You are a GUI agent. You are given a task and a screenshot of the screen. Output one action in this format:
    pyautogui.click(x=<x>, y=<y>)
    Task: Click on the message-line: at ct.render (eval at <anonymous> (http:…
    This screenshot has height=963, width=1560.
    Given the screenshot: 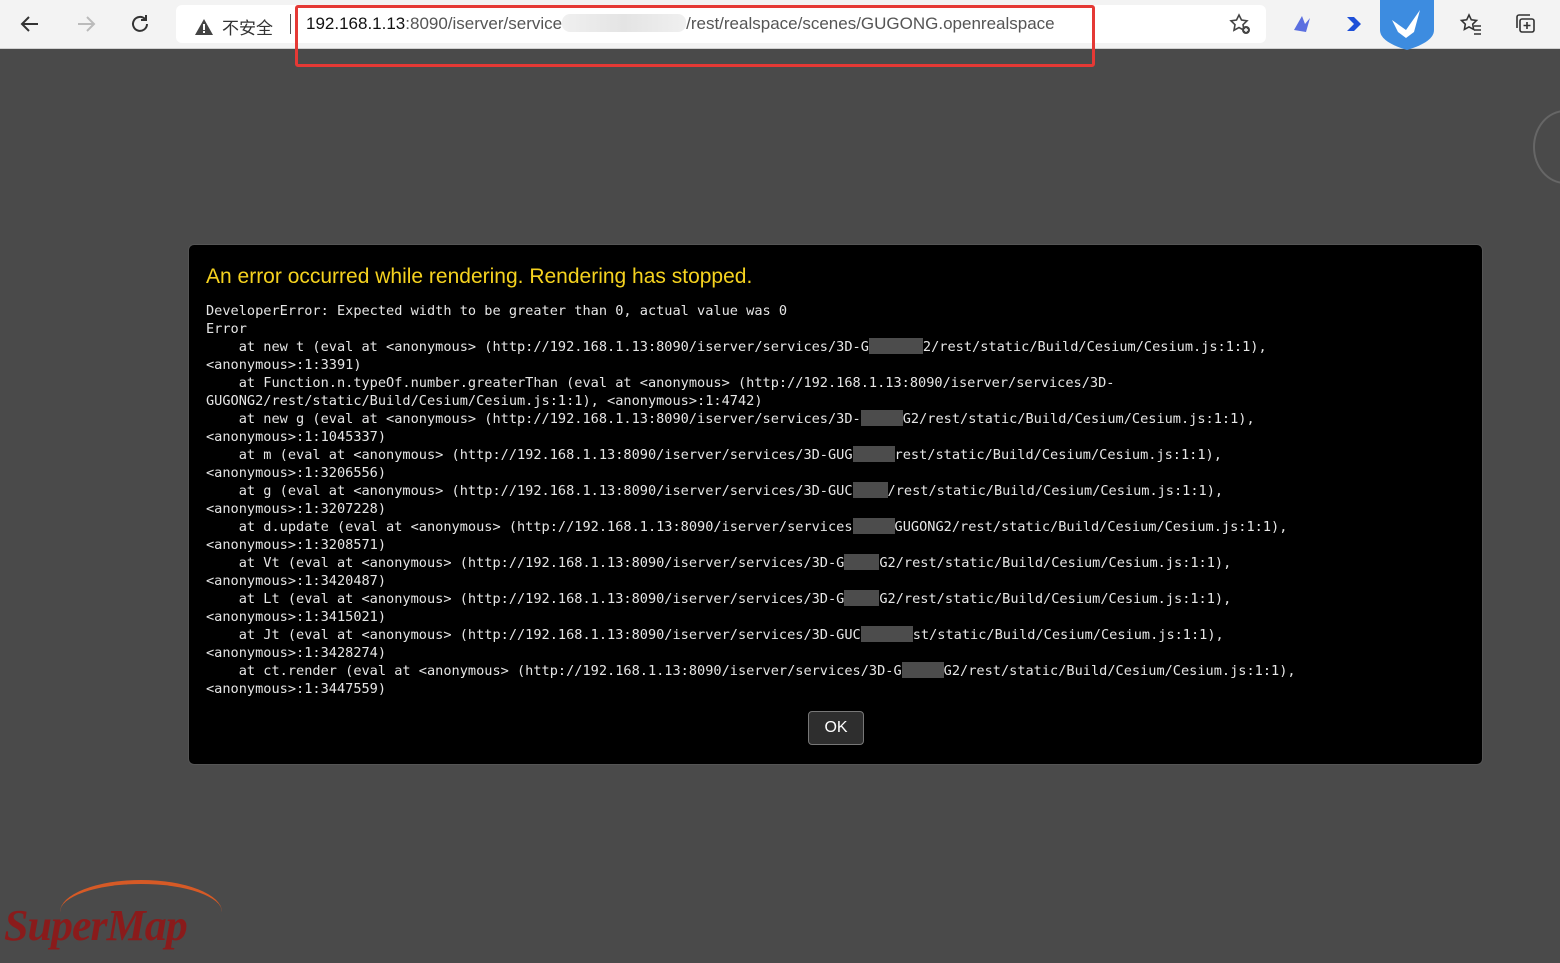 What is the action you would take?
    pyautogui.click(x=554, y=671)
    